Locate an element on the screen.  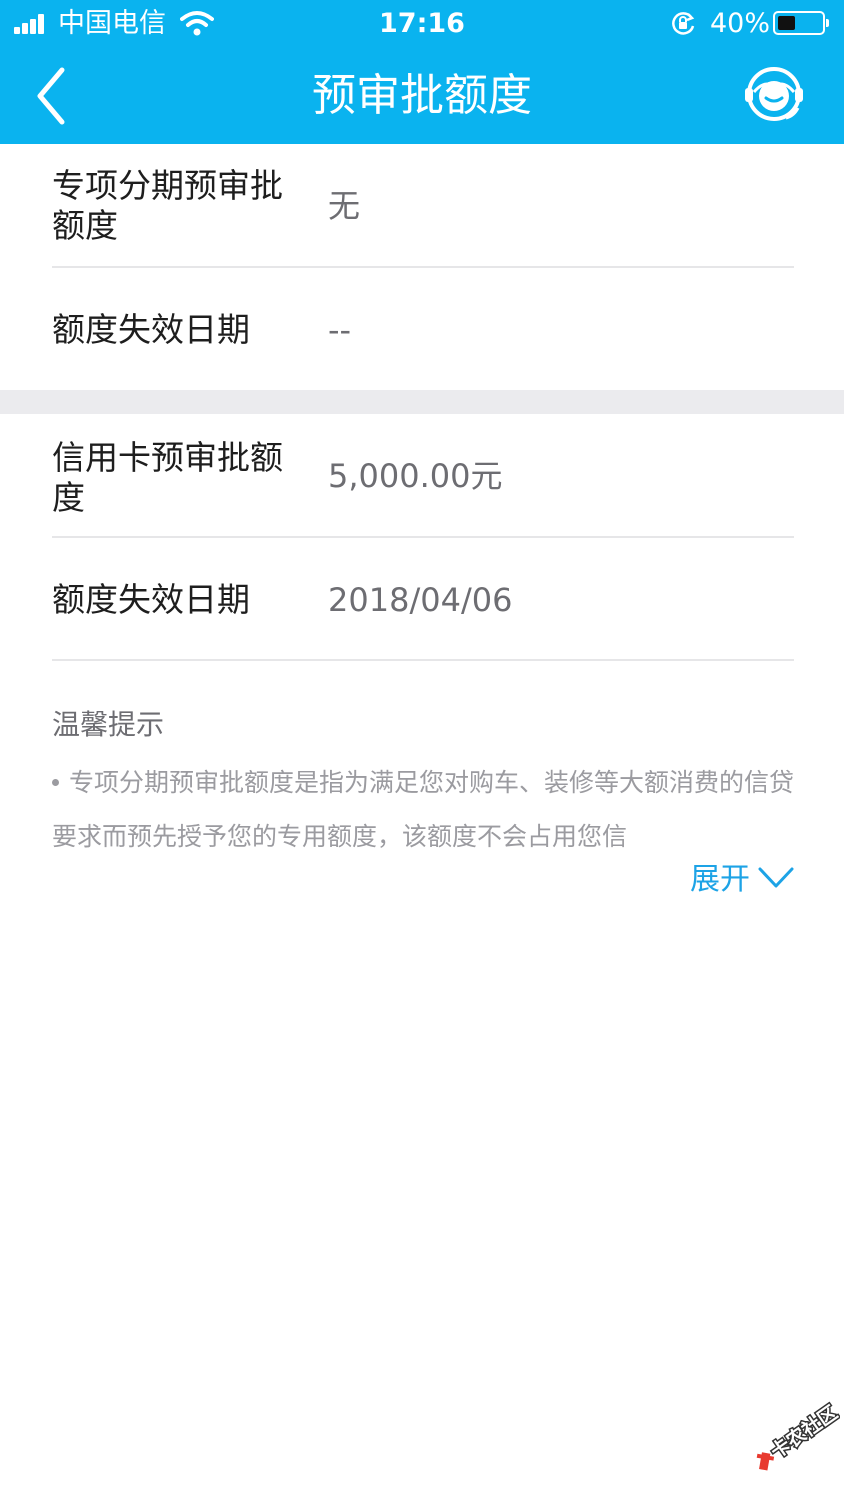
expand-label: 展开 is located at coordinates (720, 879).